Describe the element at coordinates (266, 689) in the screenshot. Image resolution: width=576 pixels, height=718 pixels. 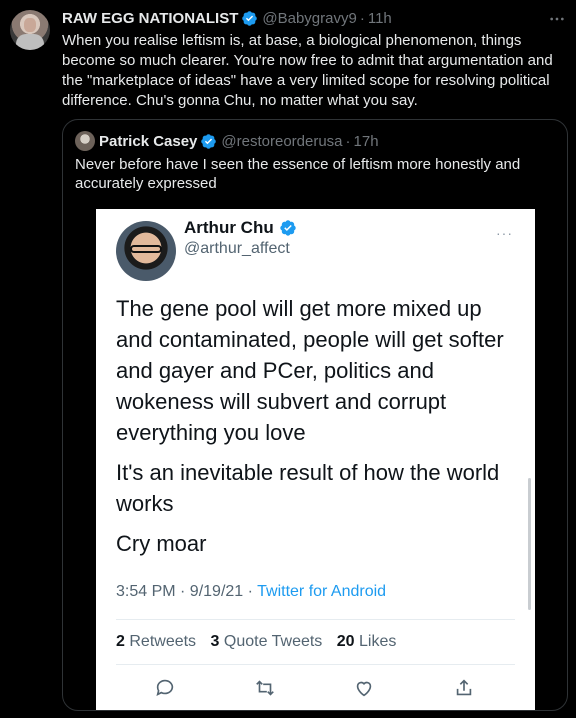
I see `retweet-icon` at that location.